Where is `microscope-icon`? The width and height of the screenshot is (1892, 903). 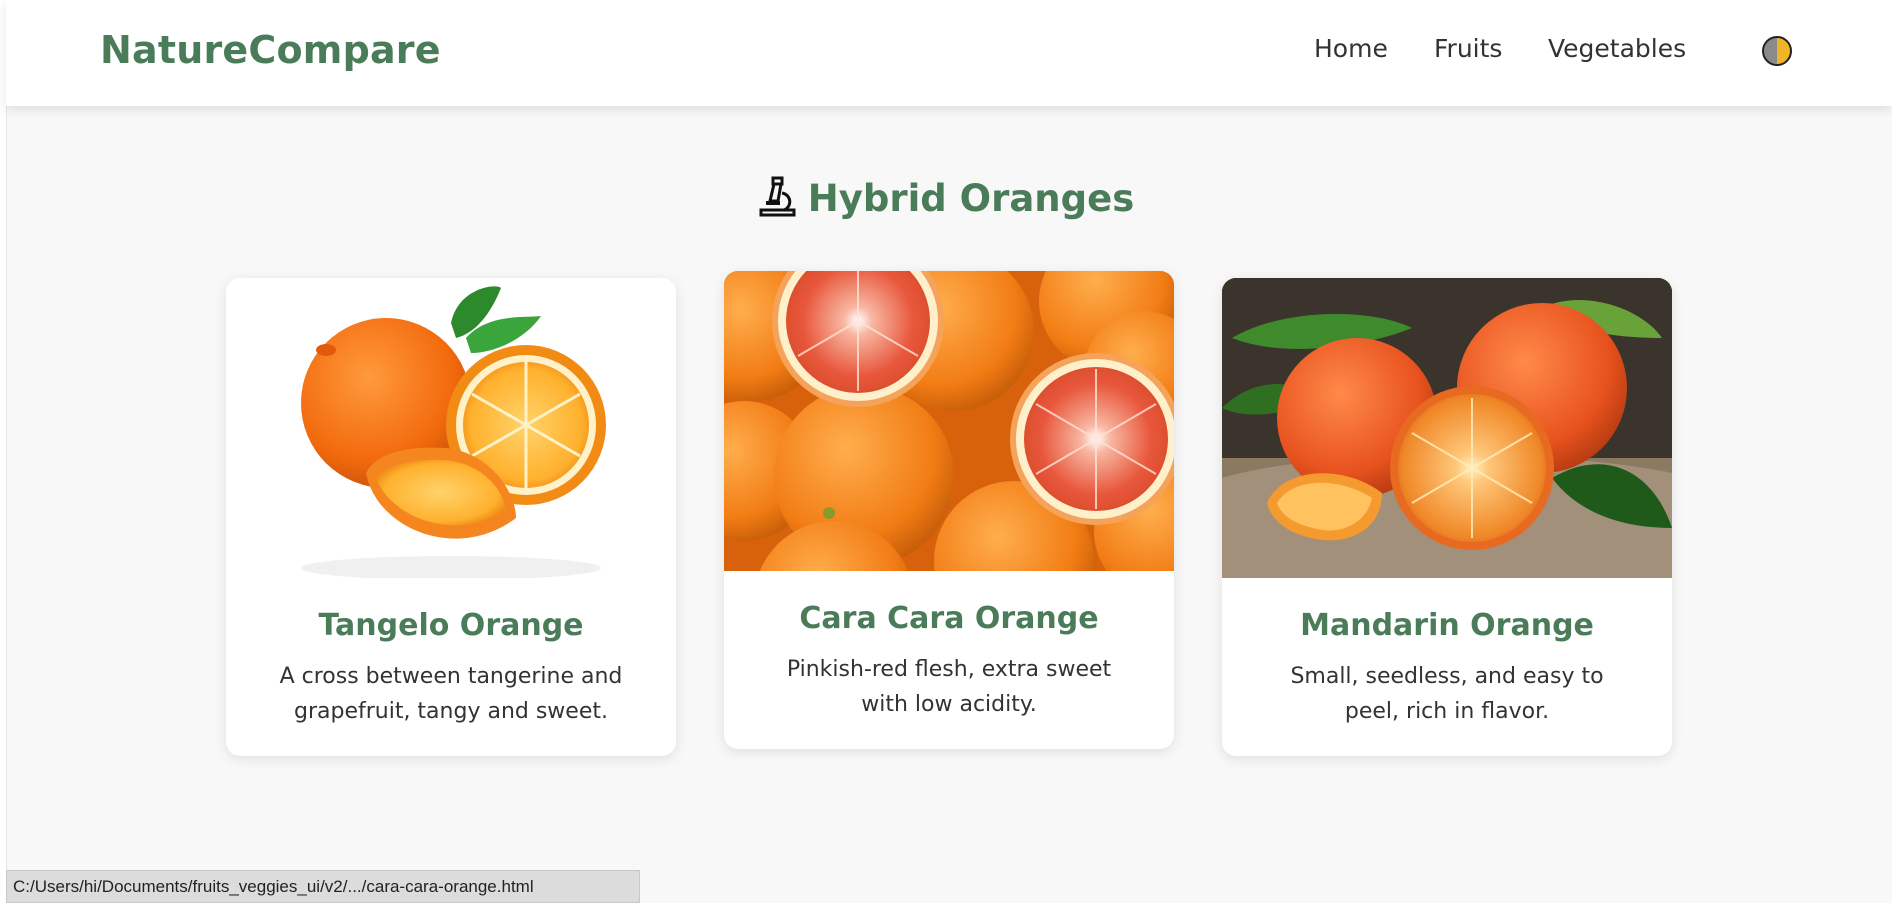
microscope-icon is located at coordinates (777, 196).